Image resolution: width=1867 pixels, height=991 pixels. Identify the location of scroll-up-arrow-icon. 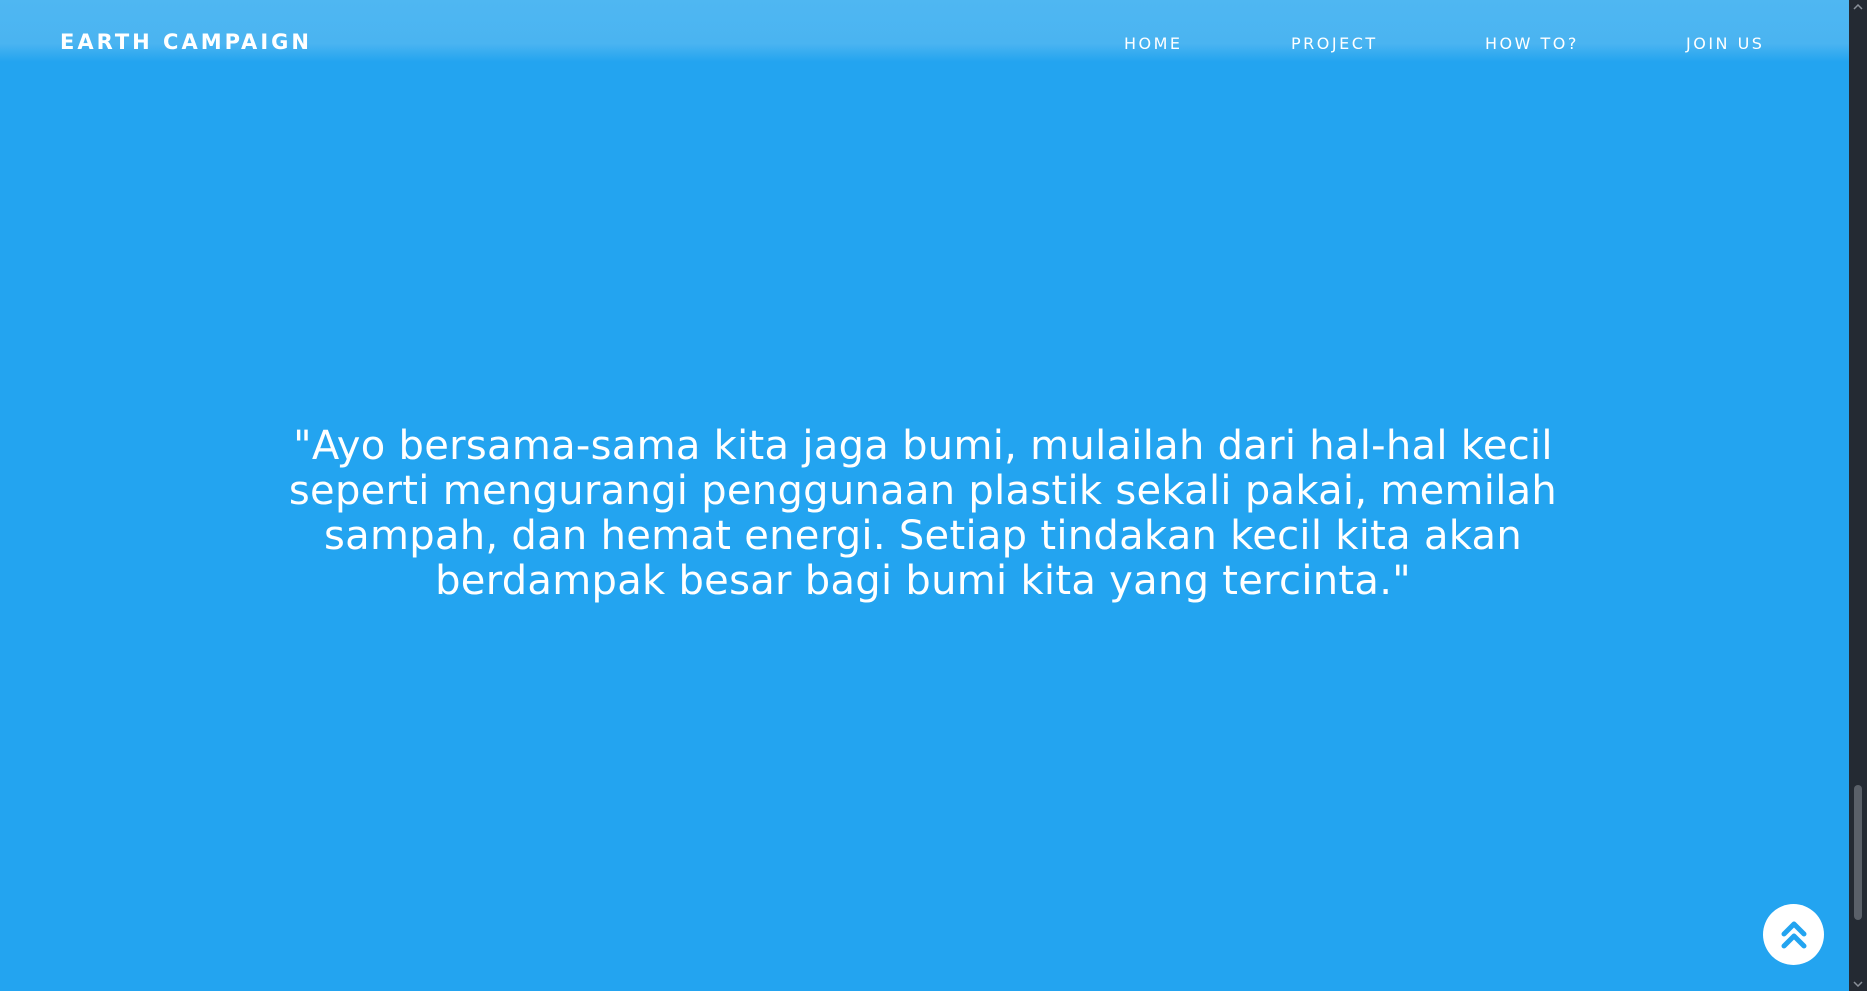
(1858, 7).